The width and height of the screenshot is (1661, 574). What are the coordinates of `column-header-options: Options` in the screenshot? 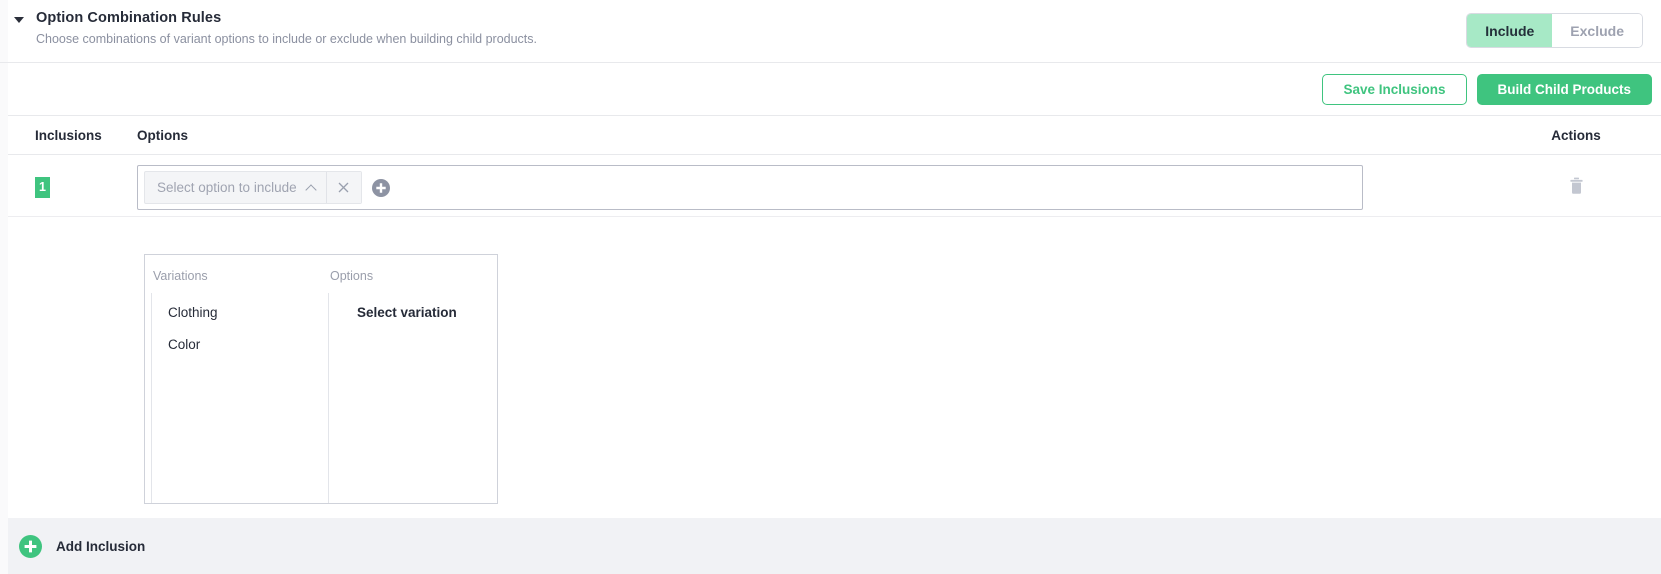 It's located at (162, 135).